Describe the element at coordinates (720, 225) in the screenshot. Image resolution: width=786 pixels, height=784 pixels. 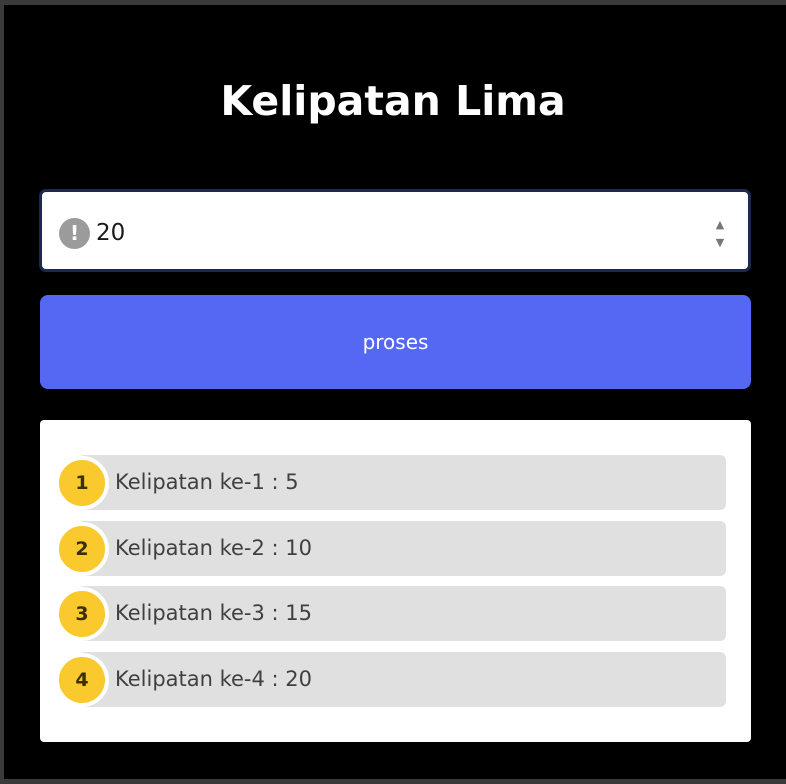
I see `spinner-up-icon: ▲` at that location.